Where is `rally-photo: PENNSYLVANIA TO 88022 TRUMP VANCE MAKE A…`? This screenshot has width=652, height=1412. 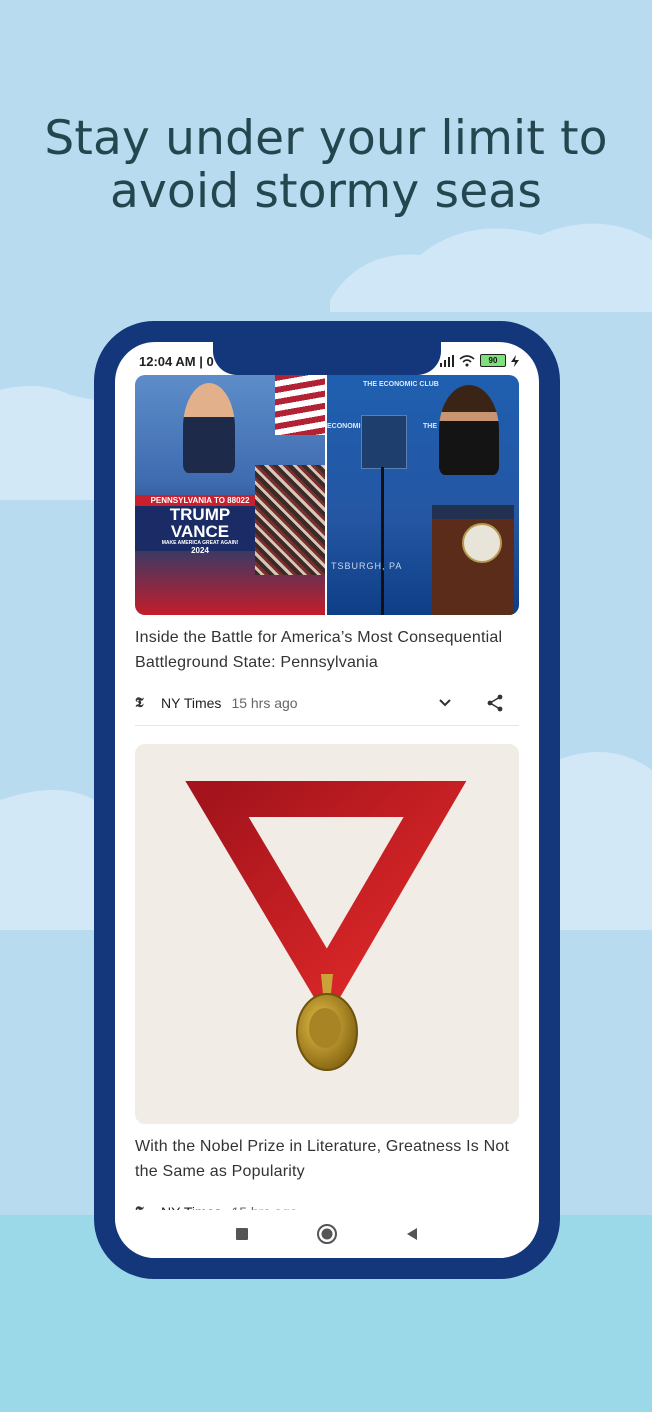
rally-photo: PENNSYLVANIA TO 88022 TRUMP VANCE MAKE A… is located at coordinates (230, 495).